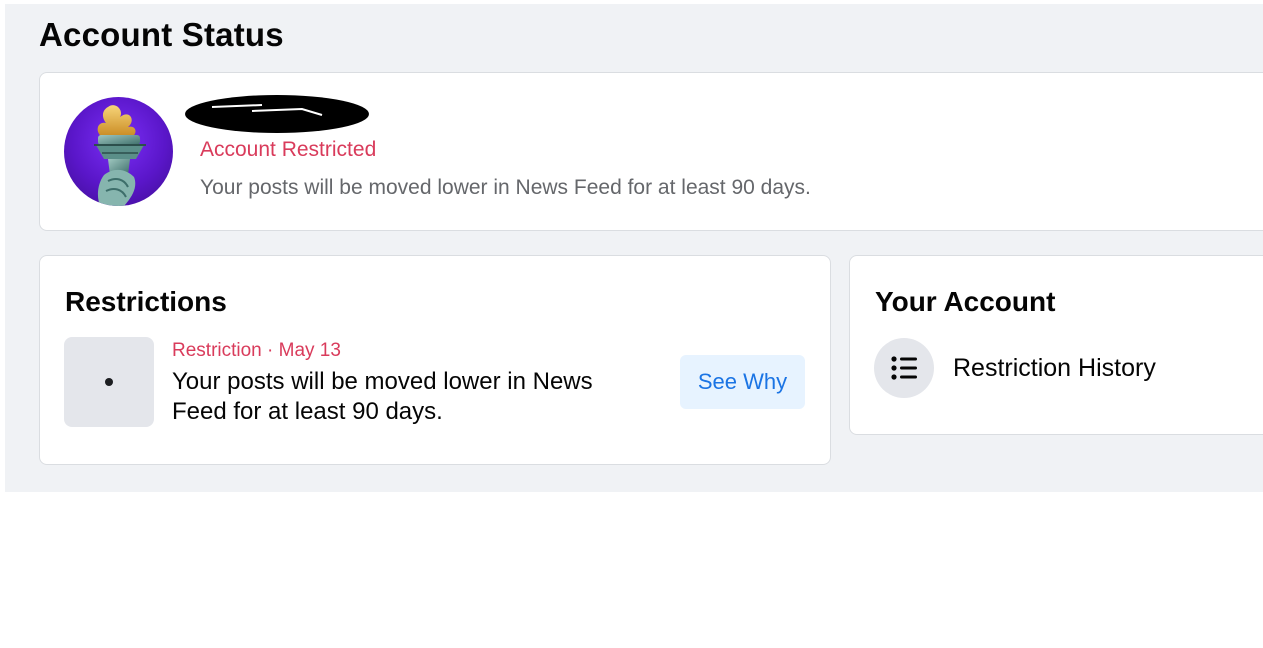 This screenshot has height=648, width=1263. What do you see at coordinates (1054, 367) in the screenshot?
I see `restriction-history-label: Restriction History` at bounding box center [1054, 367].